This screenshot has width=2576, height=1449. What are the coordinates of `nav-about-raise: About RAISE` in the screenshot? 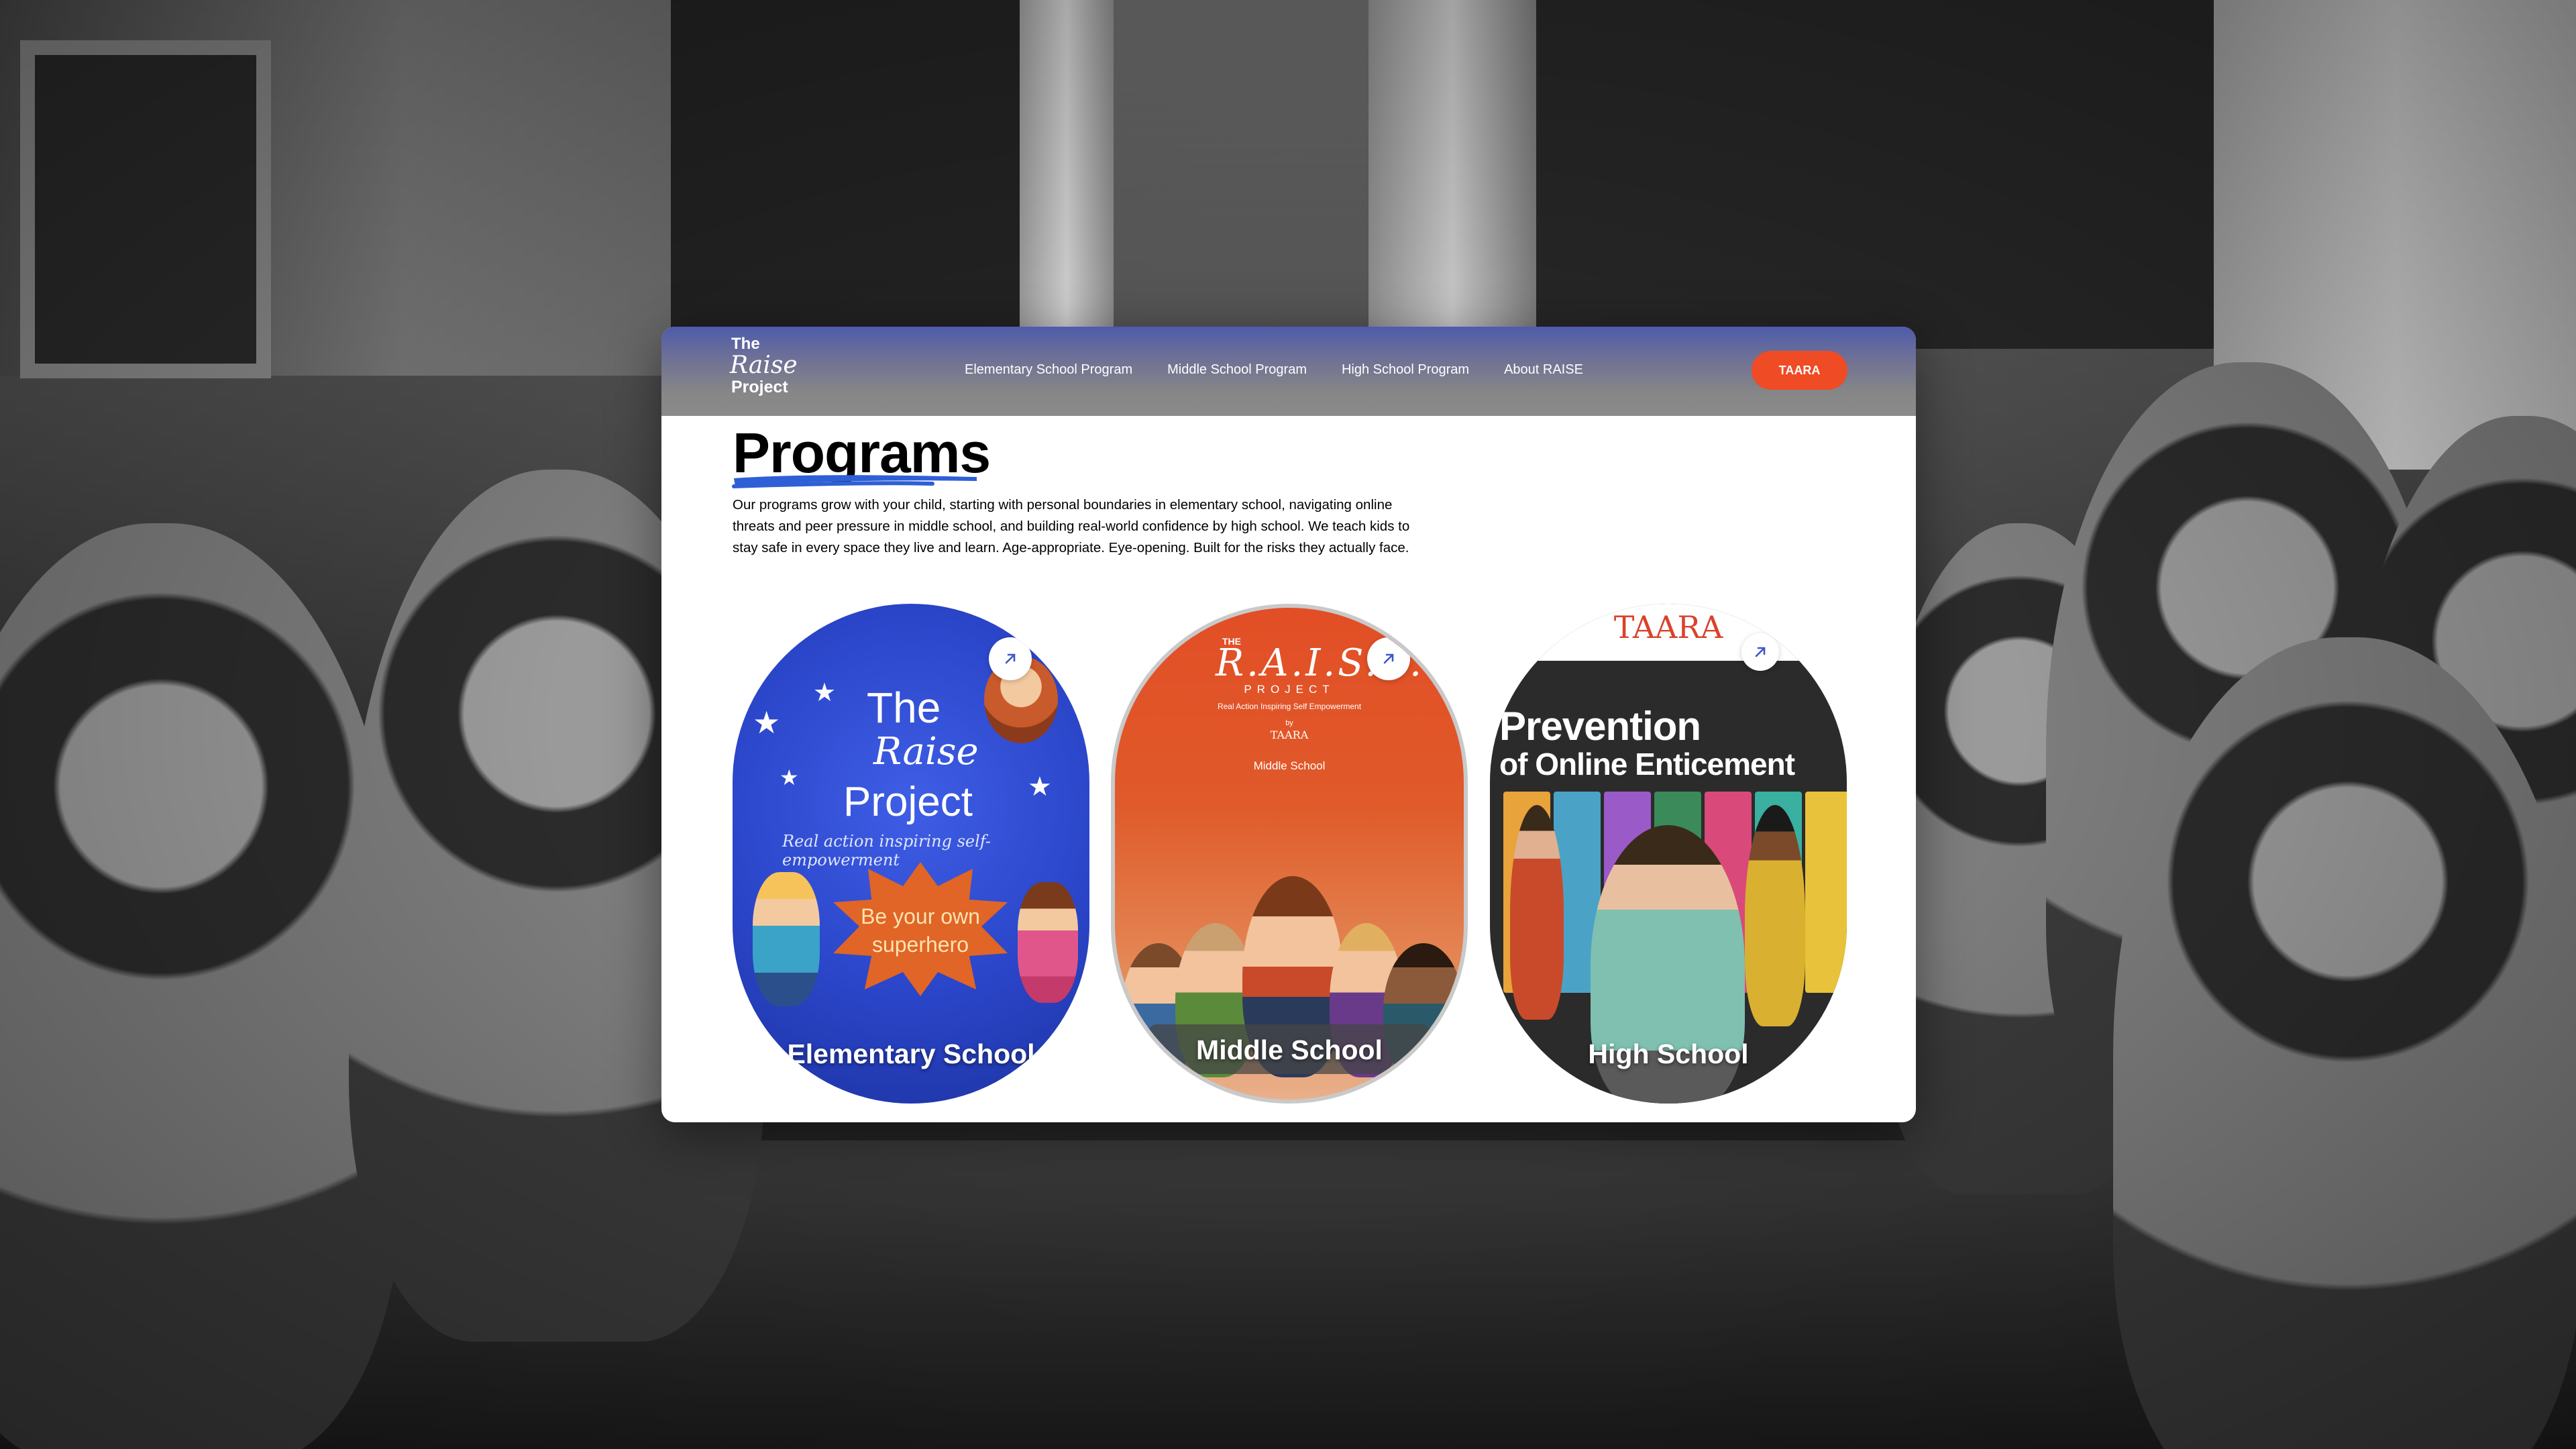 It's located at (1543, 370).